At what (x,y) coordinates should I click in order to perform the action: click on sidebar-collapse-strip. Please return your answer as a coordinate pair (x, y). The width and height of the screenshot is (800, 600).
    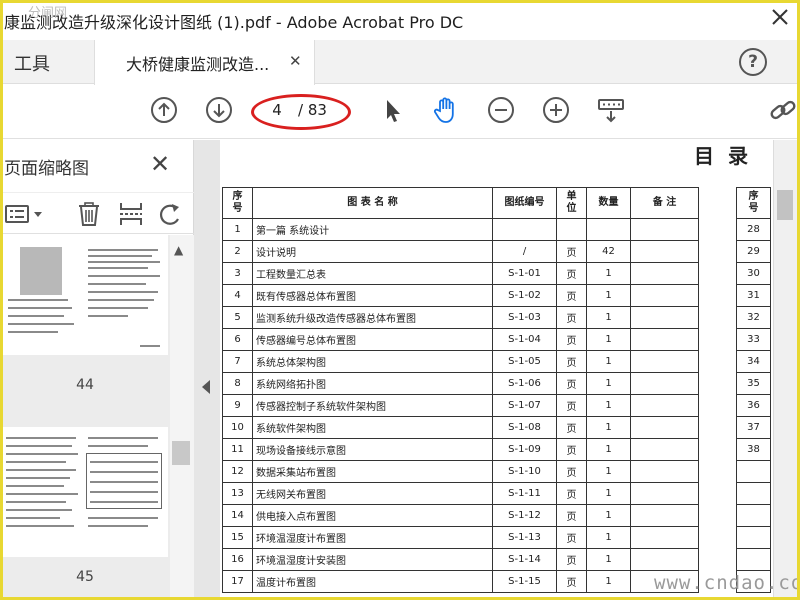
    Looking at the image, I should click on (207, 370).